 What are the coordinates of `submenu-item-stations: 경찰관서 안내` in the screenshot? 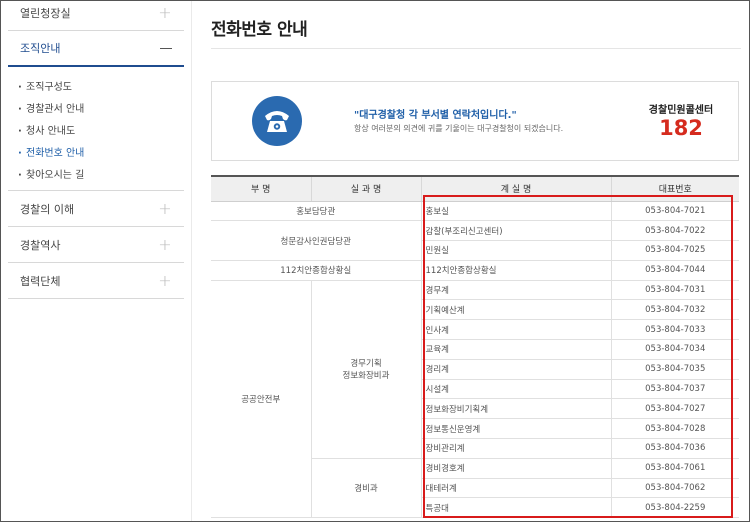 It's located at (96, 110).